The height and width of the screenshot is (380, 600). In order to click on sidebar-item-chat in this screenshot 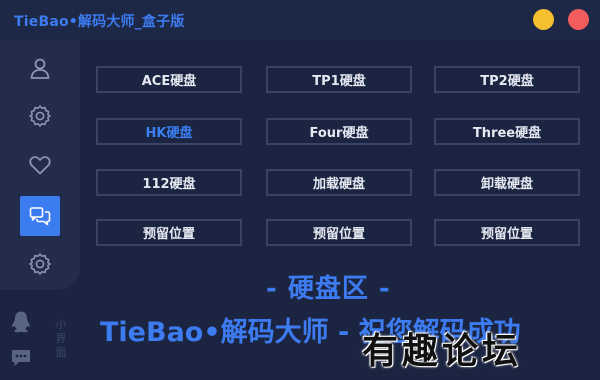, I will do `click(40, 216)`.